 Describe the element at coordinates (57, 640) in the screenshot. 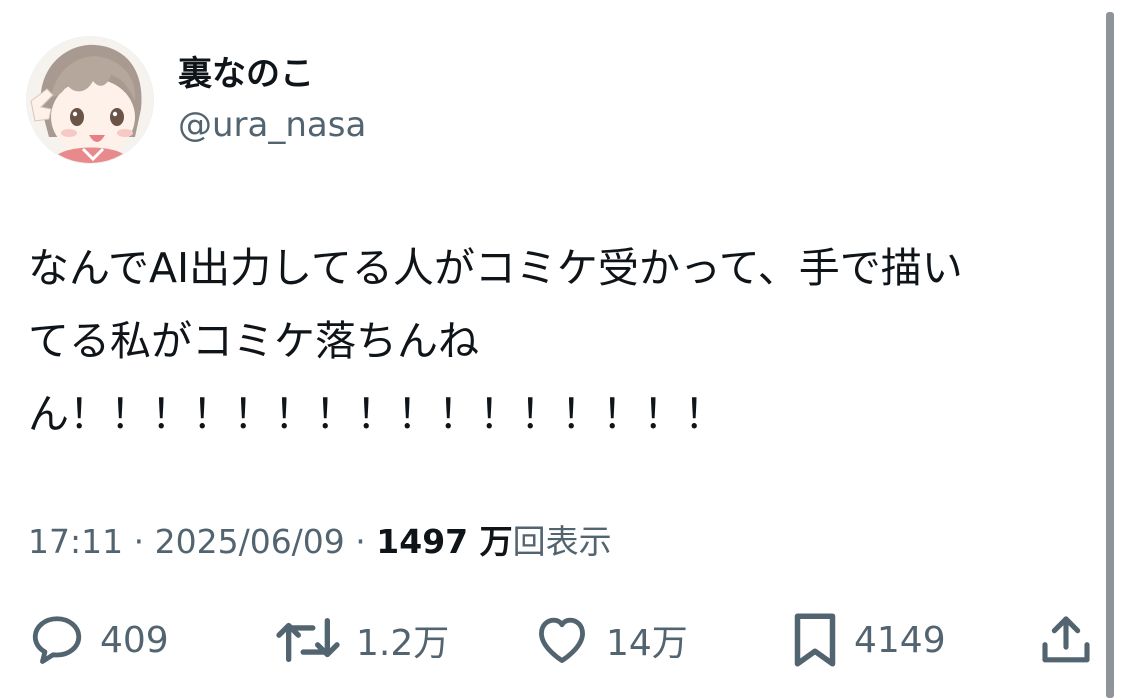

I see `reply-icon` at that location.